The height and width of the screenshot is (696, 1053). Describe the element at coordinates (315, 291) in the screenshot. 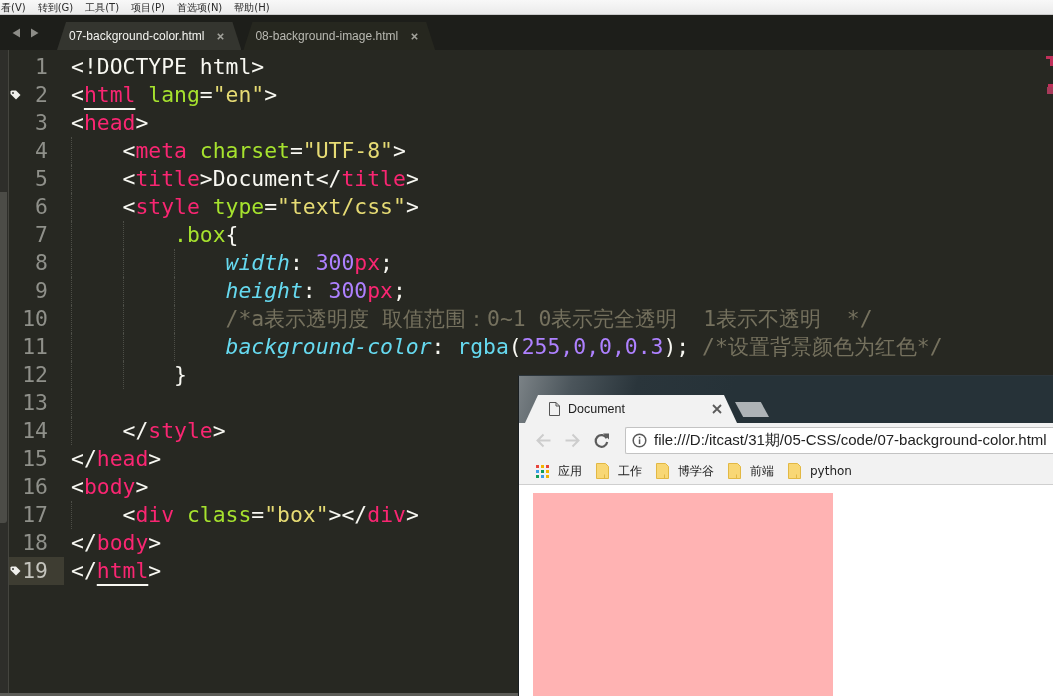

I see `code-line: height: 300px;` at that location.